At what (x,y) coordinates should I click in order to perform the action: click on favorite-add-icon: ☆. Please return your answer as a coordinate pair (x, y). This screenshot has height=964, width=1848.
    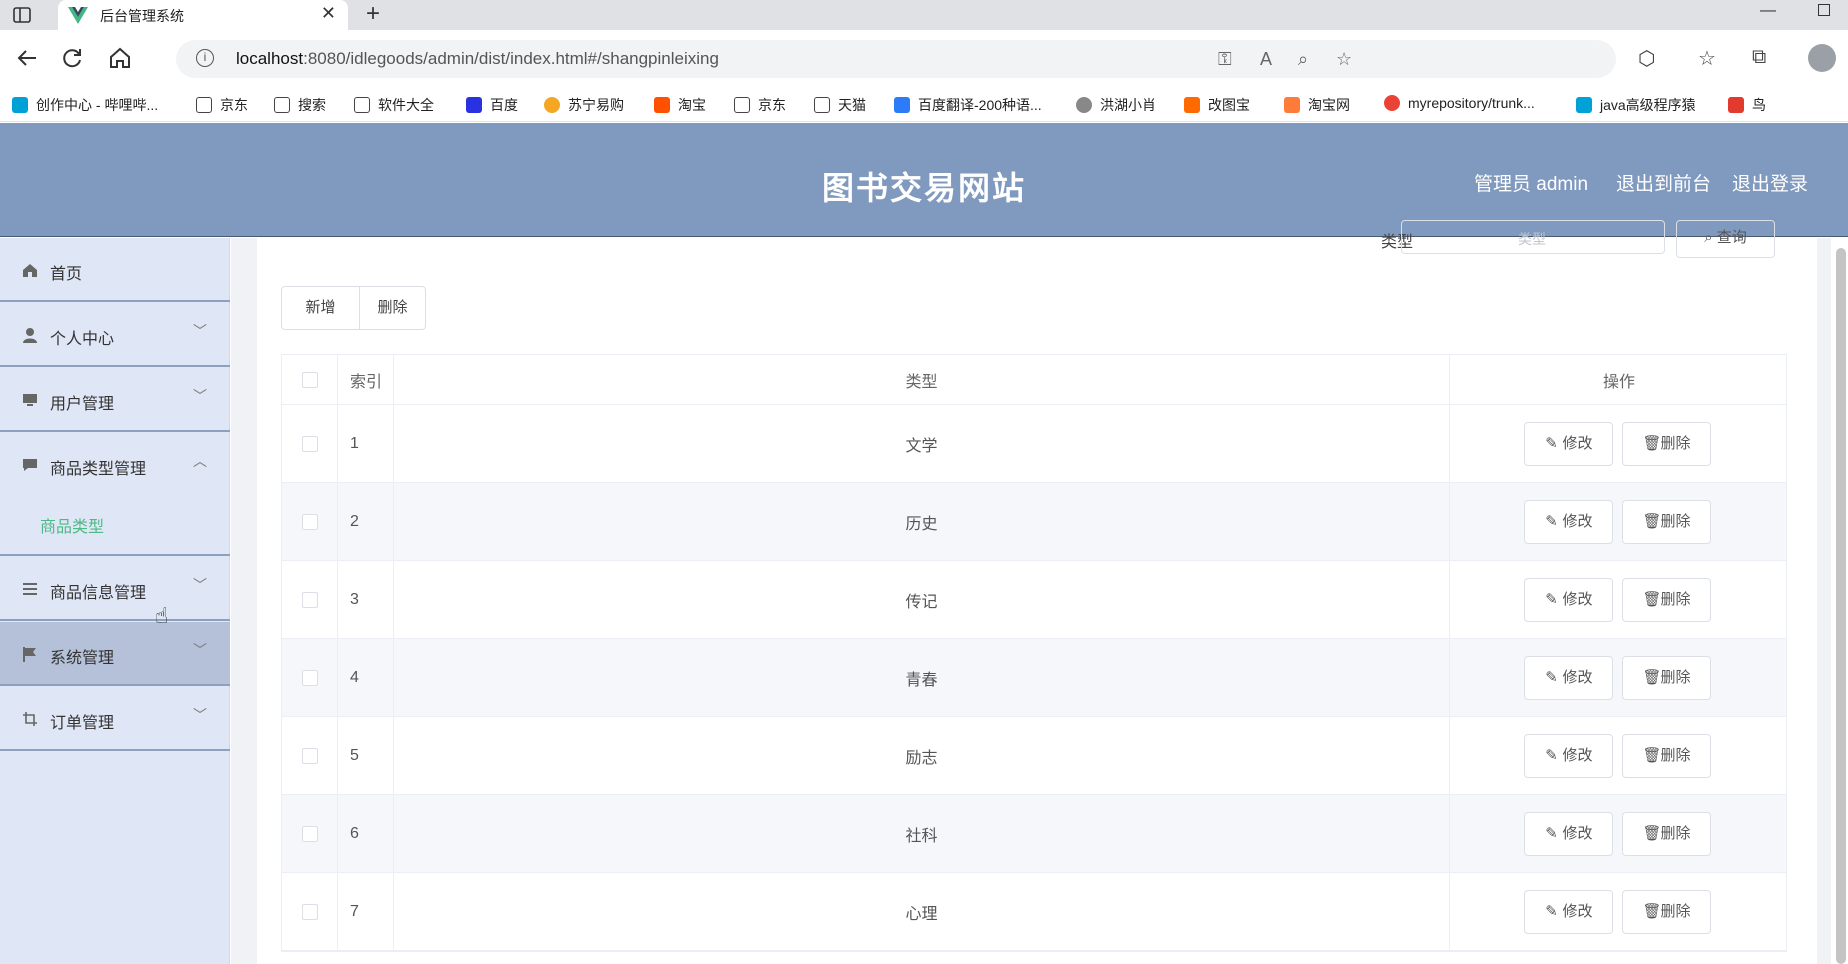
    Looking at the image, I should click on (1344, 59).